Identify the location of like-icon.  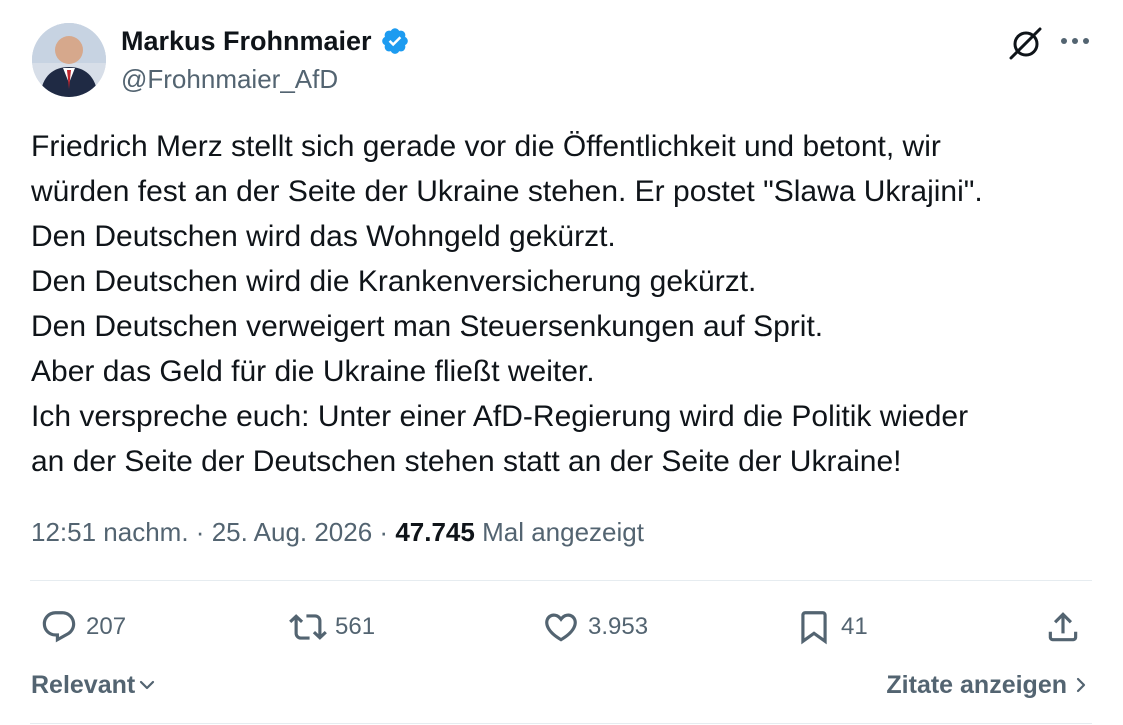
(561, 627).